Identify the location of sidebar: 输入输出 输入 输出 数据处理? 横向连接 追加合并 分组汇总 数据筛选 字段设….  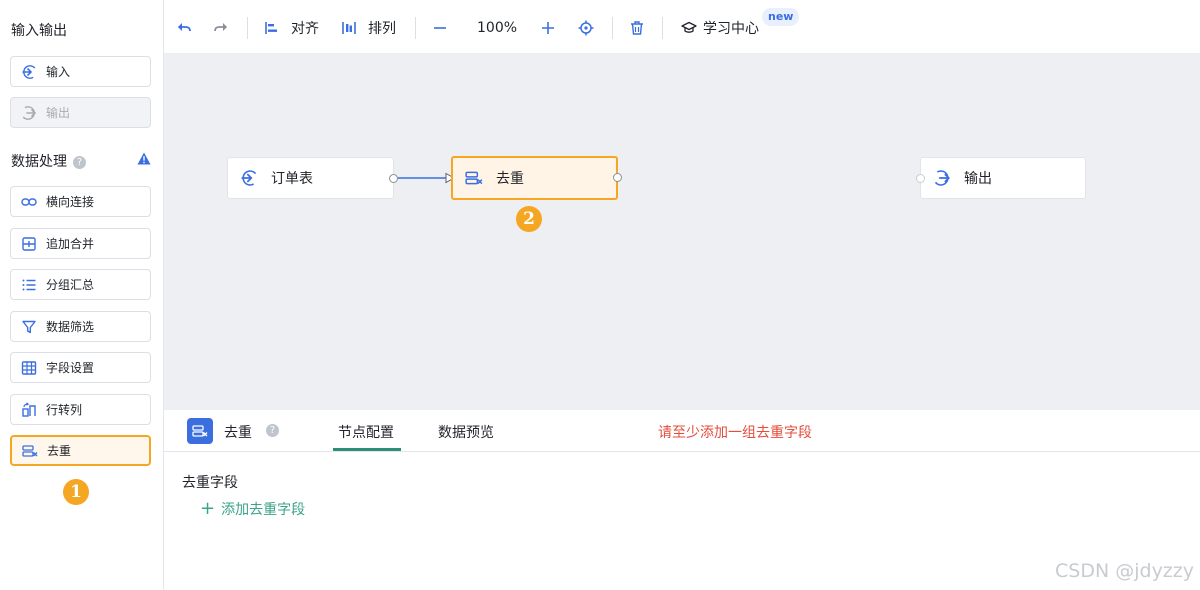
(82, 295).